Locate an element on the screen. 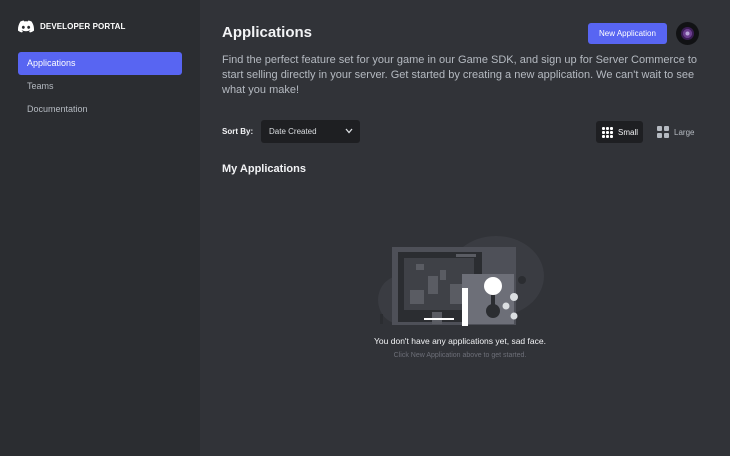 This screenshot has width=730, height=456. brand: DEVELOPER PORTAL is located at coordinates (71, 26).